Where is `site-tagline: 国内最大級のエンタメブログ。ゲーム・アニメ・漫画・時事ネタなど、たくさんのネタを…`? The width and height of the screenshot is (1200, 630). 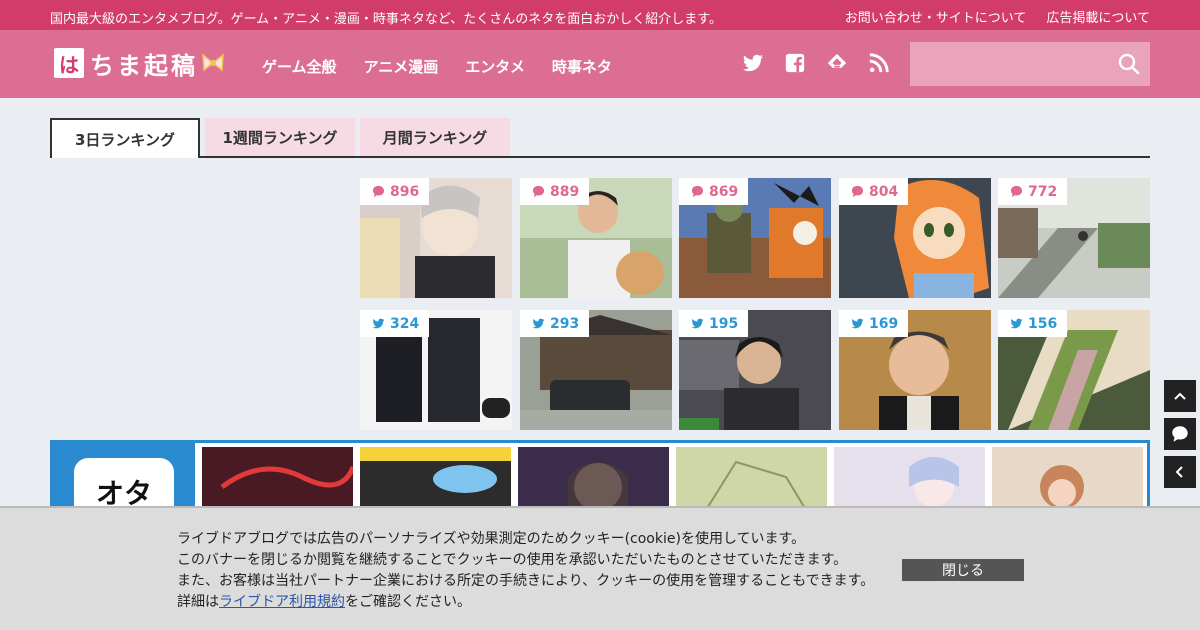 site-tagline: 国内最大級のエンタメブログ。ゲーム・アニメ・漫画・時事ネタなど、たくさんのネタを… is located at coordinates (386, 19).